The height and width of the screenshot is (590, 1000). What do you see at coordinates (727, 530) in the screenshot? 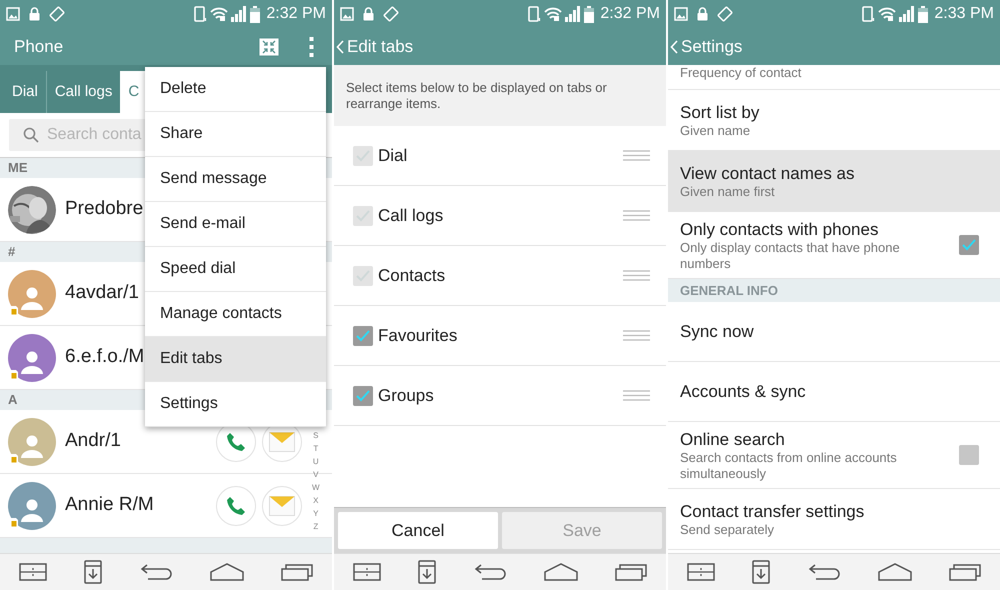
I see `setting-summary: Send separately` at bounding box center [727, 530].